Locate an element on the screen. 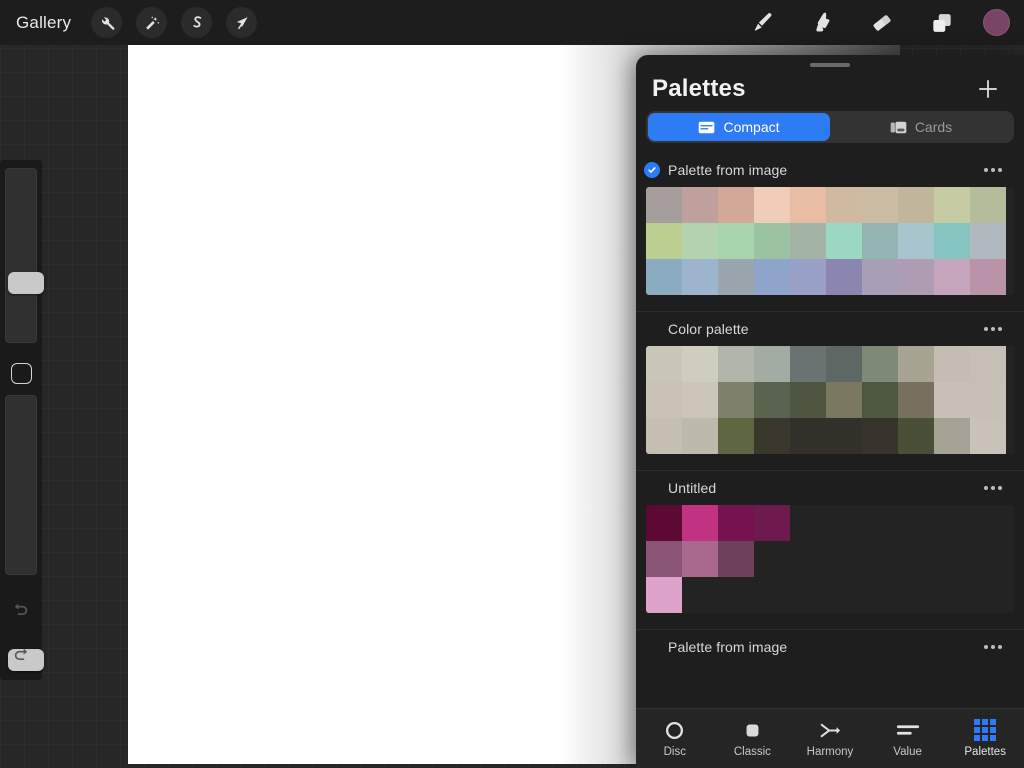 This screenshot has width=1024, height=768. view-mode-segmented-control: Compact Cards is located at coordinates (830, 127).